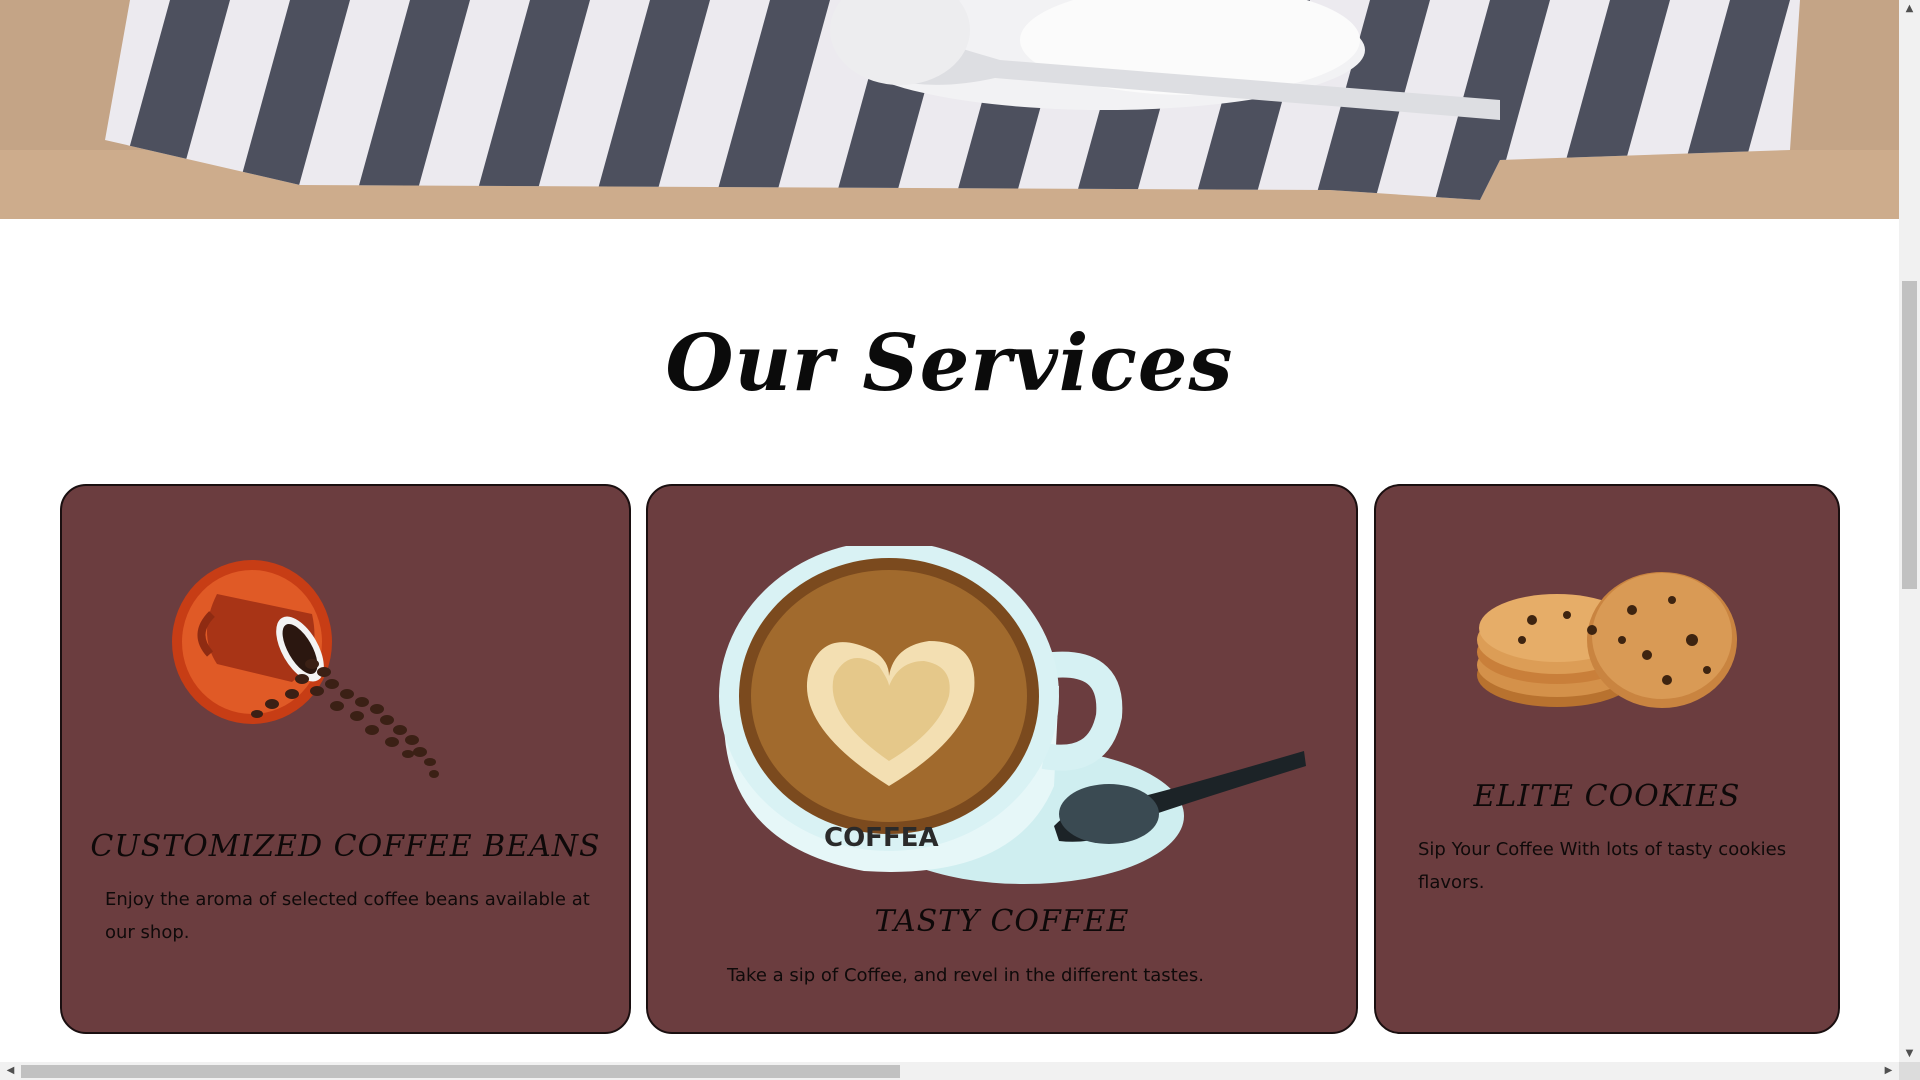 Image resolution: width=1920 pixels, height=1080 pixels. What do you see at coordinates (305, 669) in the screenshot?
I see `spilled-coffee-cup-illustration` at bounding box center [305, 669].